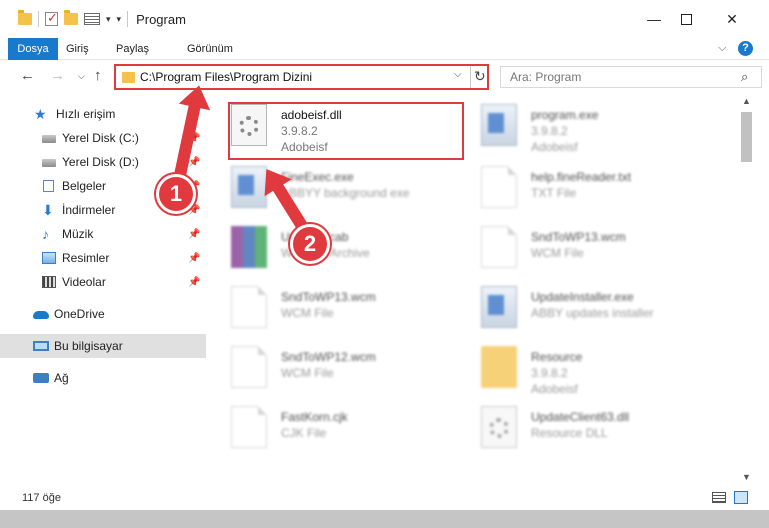  Describe the element at coordinates (631, 77) in the screenshot. I see `search-input: Ara: Program ⌕` at that location.